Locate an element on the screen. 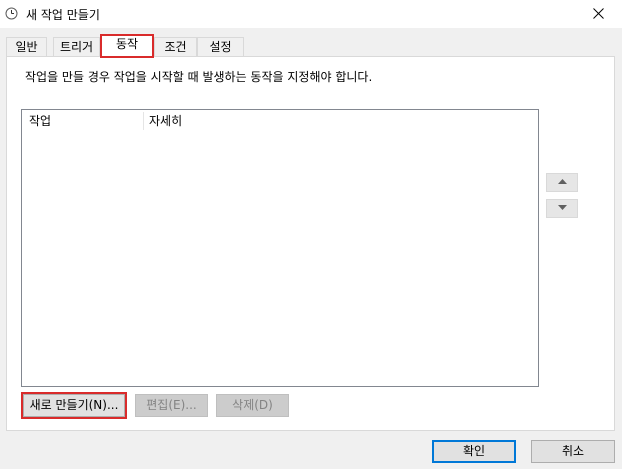 Image resolution: width=622 pixels, height=469 pixels. ok-button: 확인 is located at coordinates (474, 451).